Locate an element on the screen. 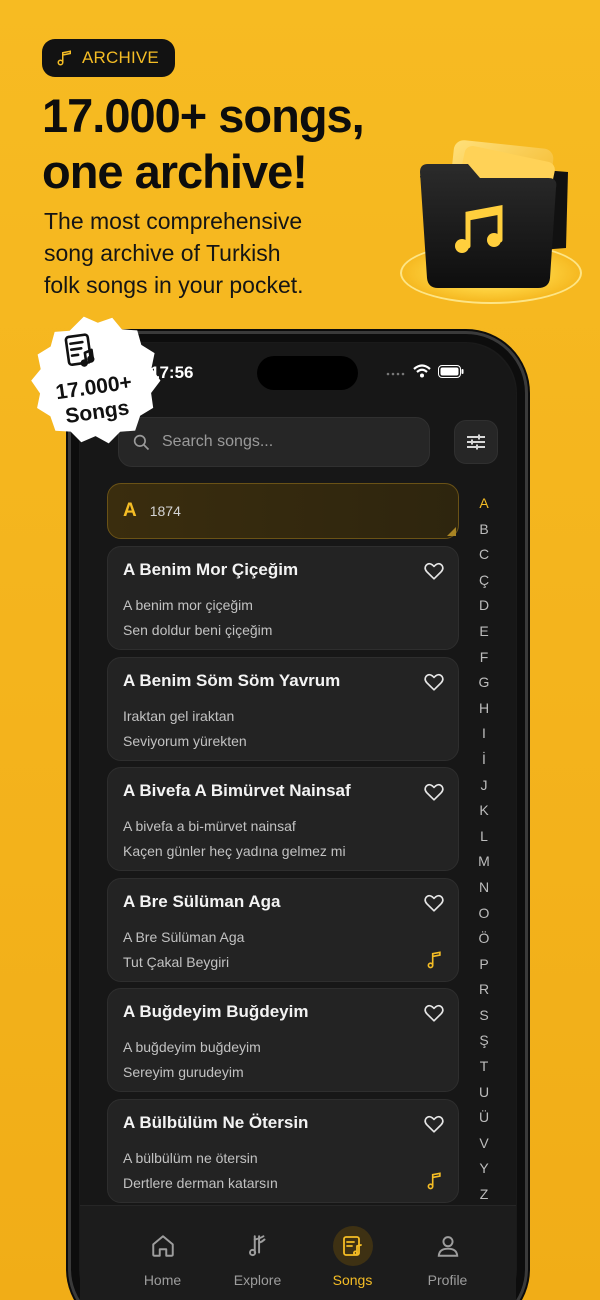 This screenshot has width=600, height=1300. alphabet-letter: C is located at coordinates (484, 555).